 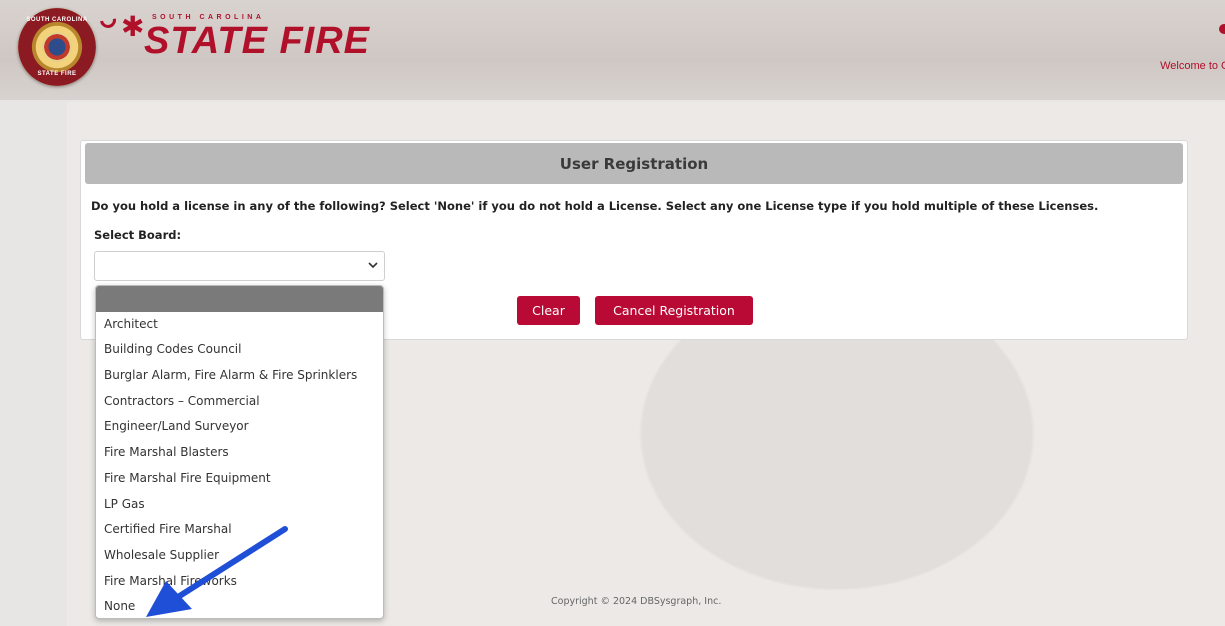 I want to click on crescent-moon-icon, so click(x=108, y=20).